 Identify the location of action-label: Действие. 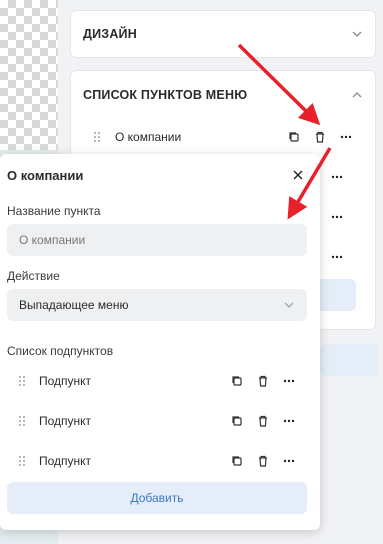
(33, 276).